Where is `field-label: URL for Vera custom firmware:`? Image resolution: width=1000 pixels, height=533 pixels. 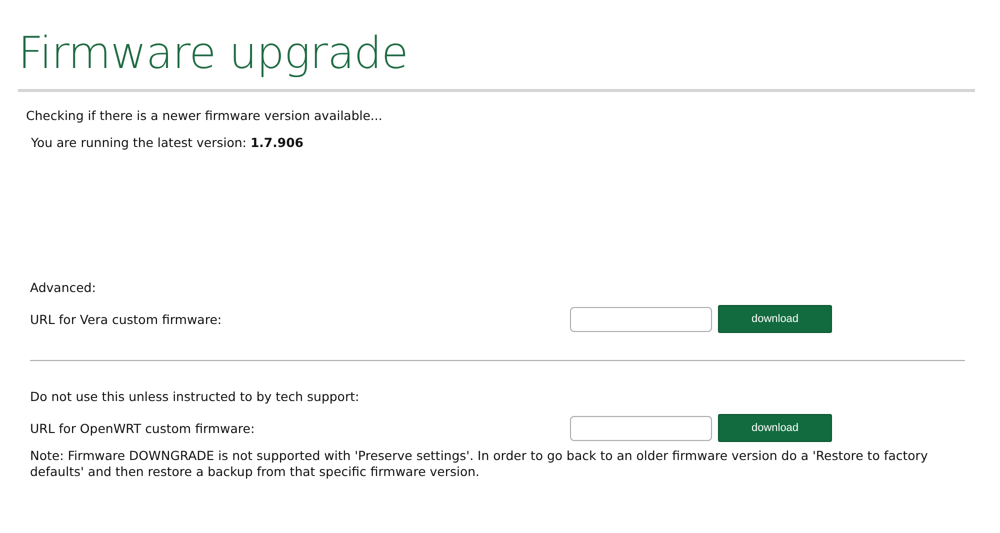
field-label: URL for Vera custom firmware: is located at coordinates (126, 319).